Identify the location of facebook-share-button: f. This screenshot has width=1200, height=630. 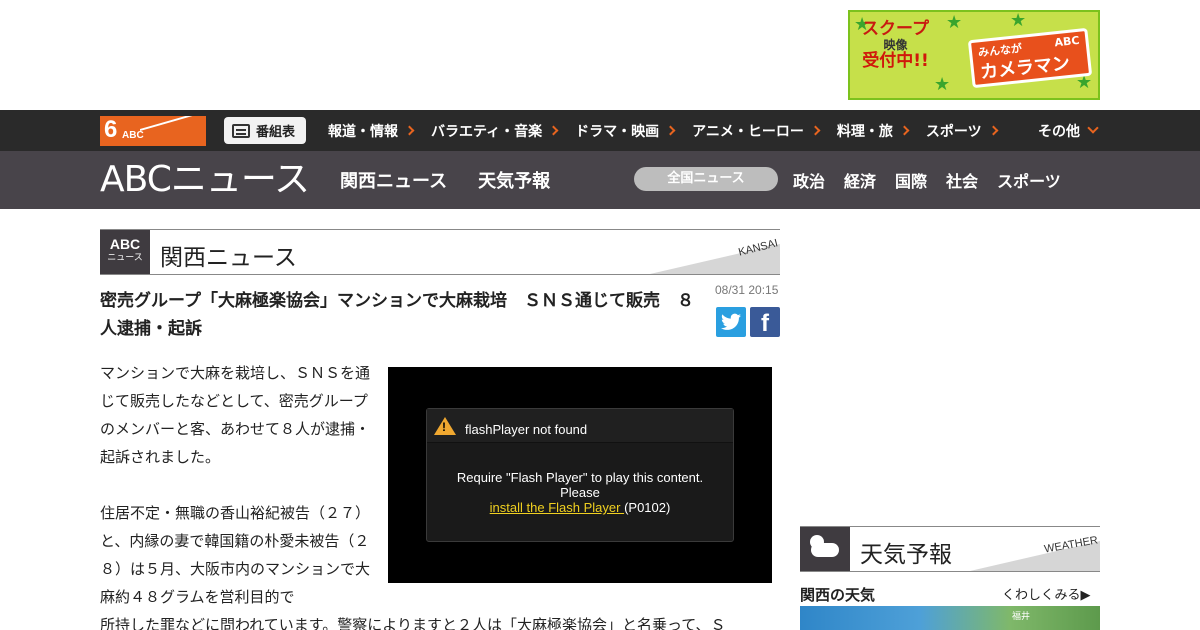
(765, 322).